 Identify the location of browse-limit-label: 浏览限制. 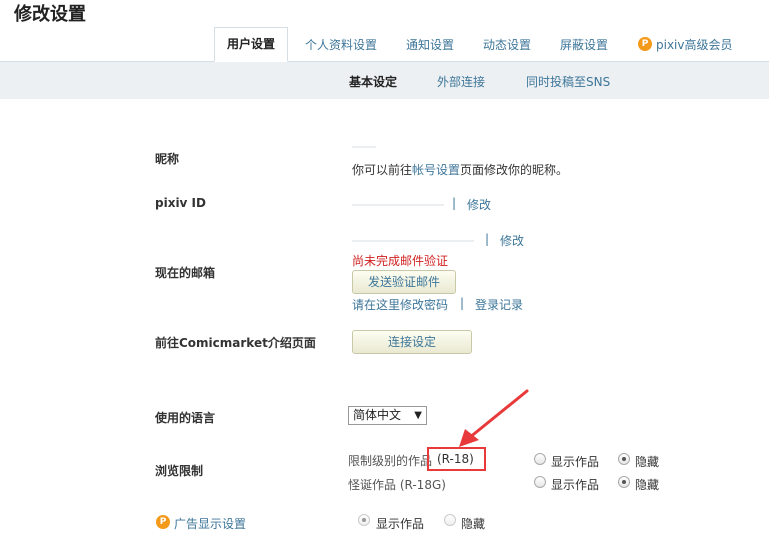
(179, 471).